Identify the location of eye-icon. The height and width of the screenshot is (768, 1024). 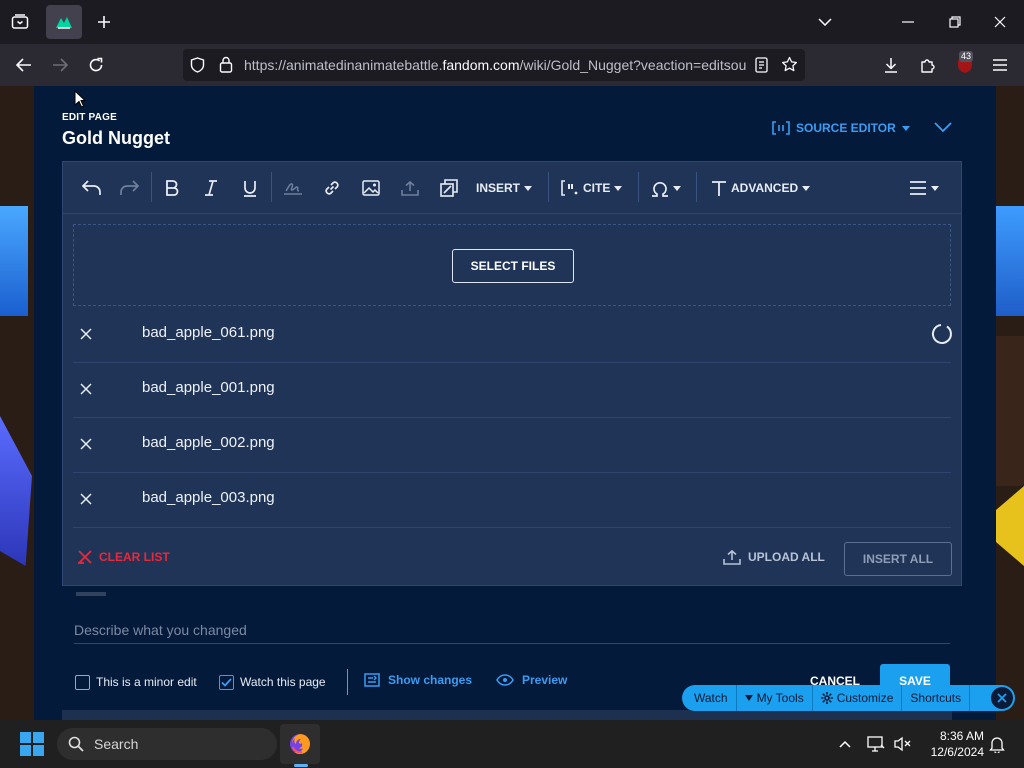
(505, 680).